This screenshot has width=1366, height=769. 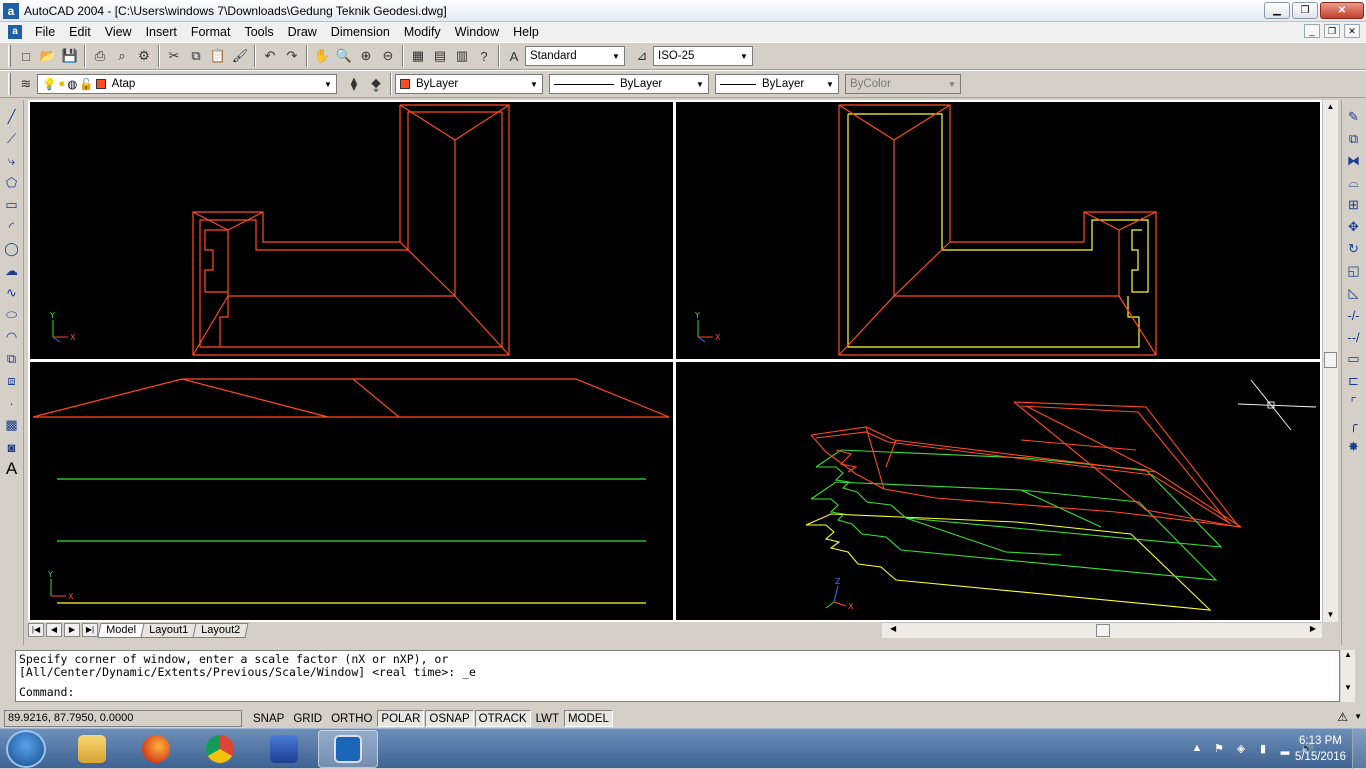 I want to click on scroll-left-icon: ◀, so click(x=893, y=628).